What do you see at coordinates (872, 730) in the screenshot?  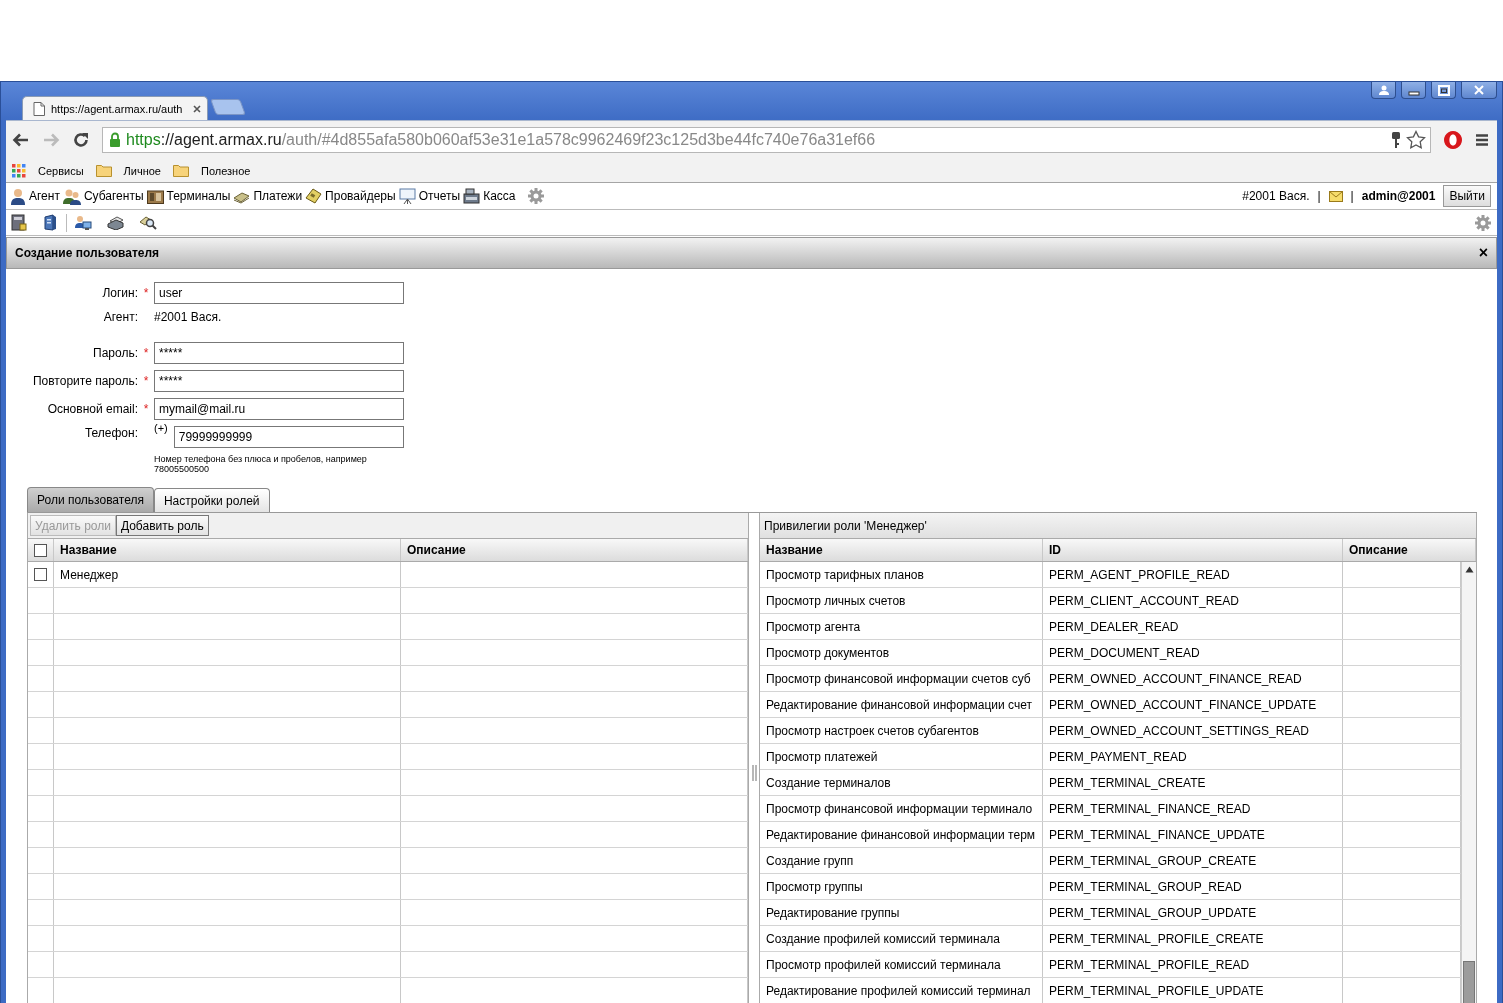 I see `table-cell: Просмотр настроек счетов субагентов` at bounding box center [872, 730].